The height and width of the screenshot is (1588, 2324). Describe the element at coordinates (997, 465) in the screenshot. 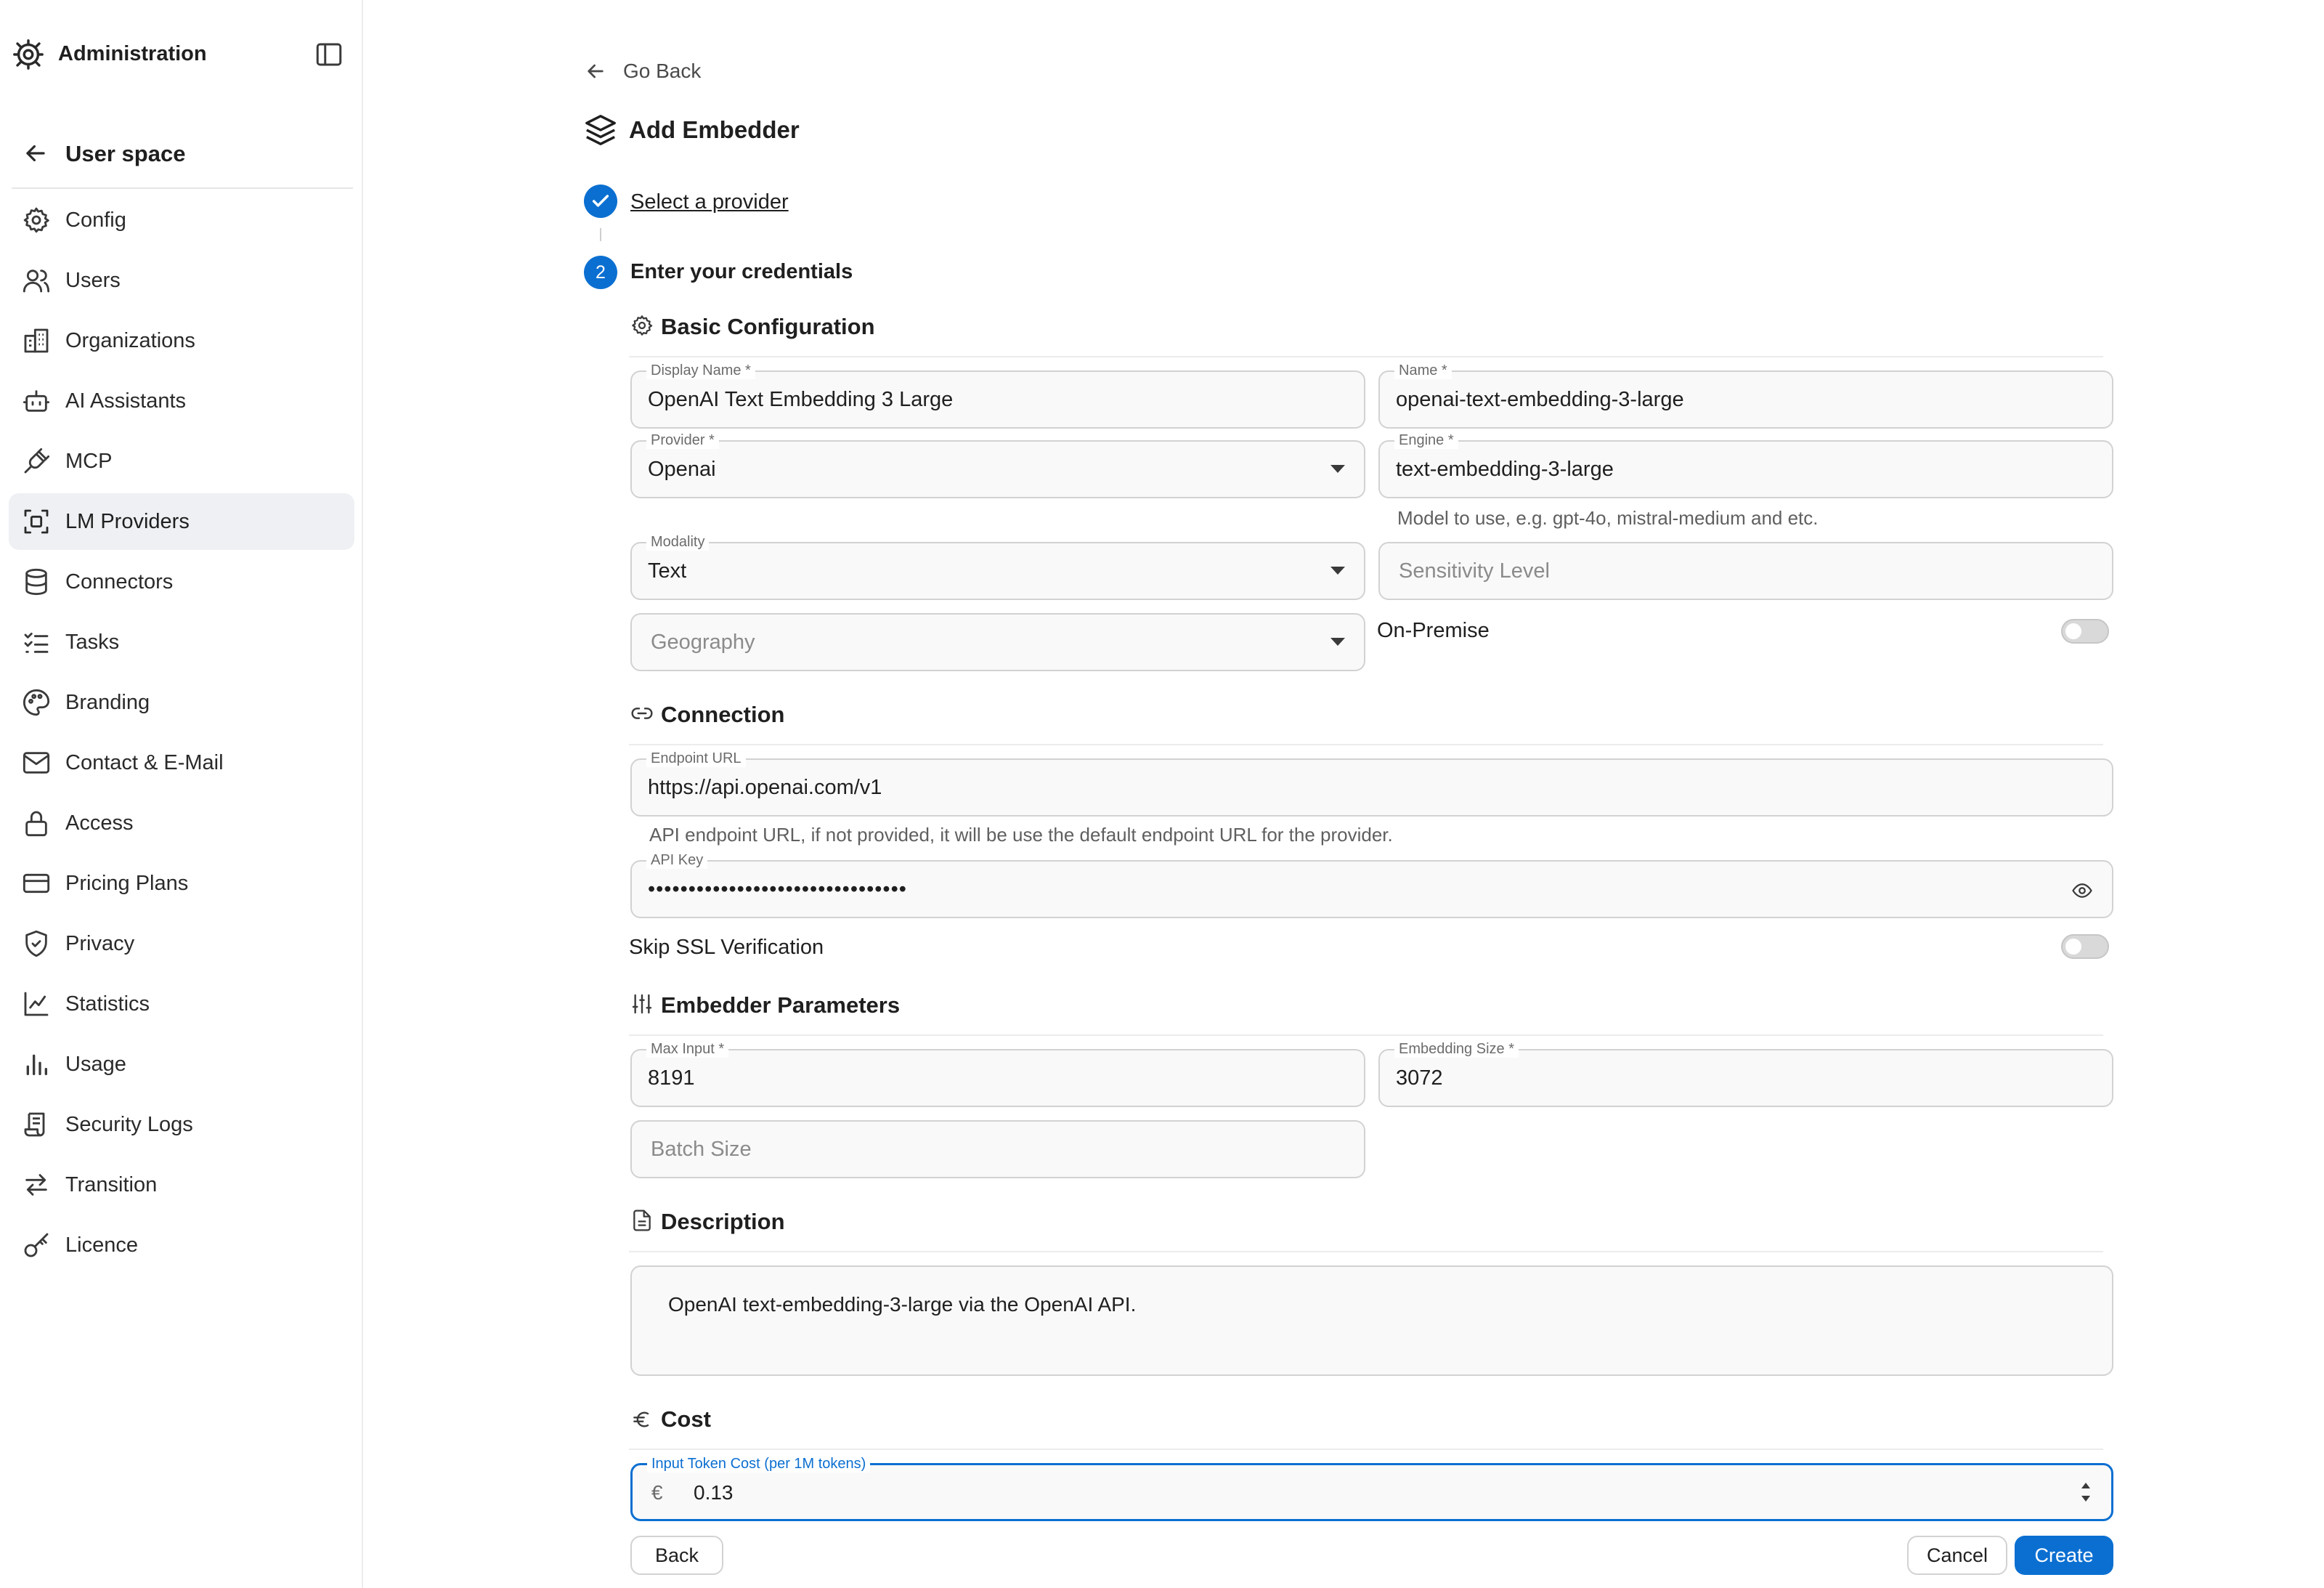

I see `provider-select: Provider * Openai` at that location.